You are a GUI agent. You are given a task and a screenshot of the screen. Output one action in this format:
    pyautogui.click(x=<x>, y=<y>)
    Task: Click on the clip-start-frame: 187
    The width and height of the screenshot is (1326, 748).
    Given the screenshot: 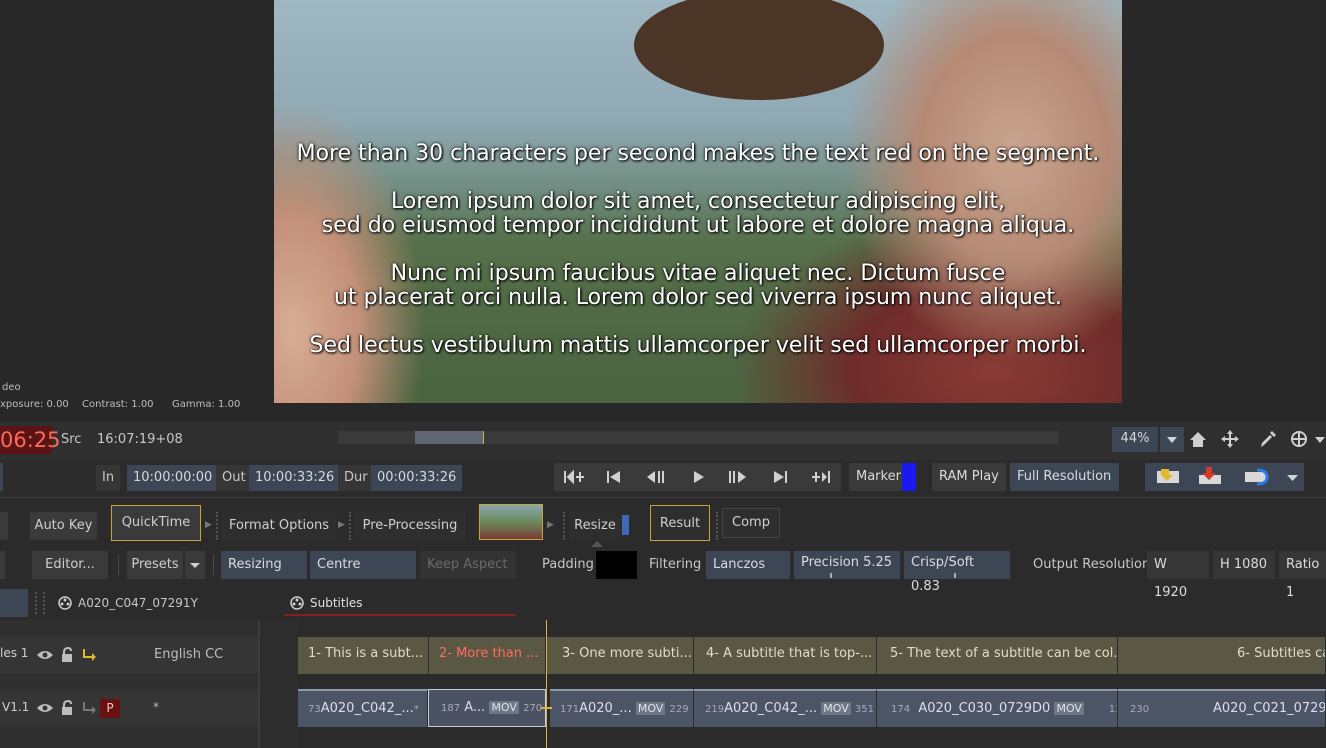 What is the action you would take?
    pyautogui.click(x=451, y=708)
    